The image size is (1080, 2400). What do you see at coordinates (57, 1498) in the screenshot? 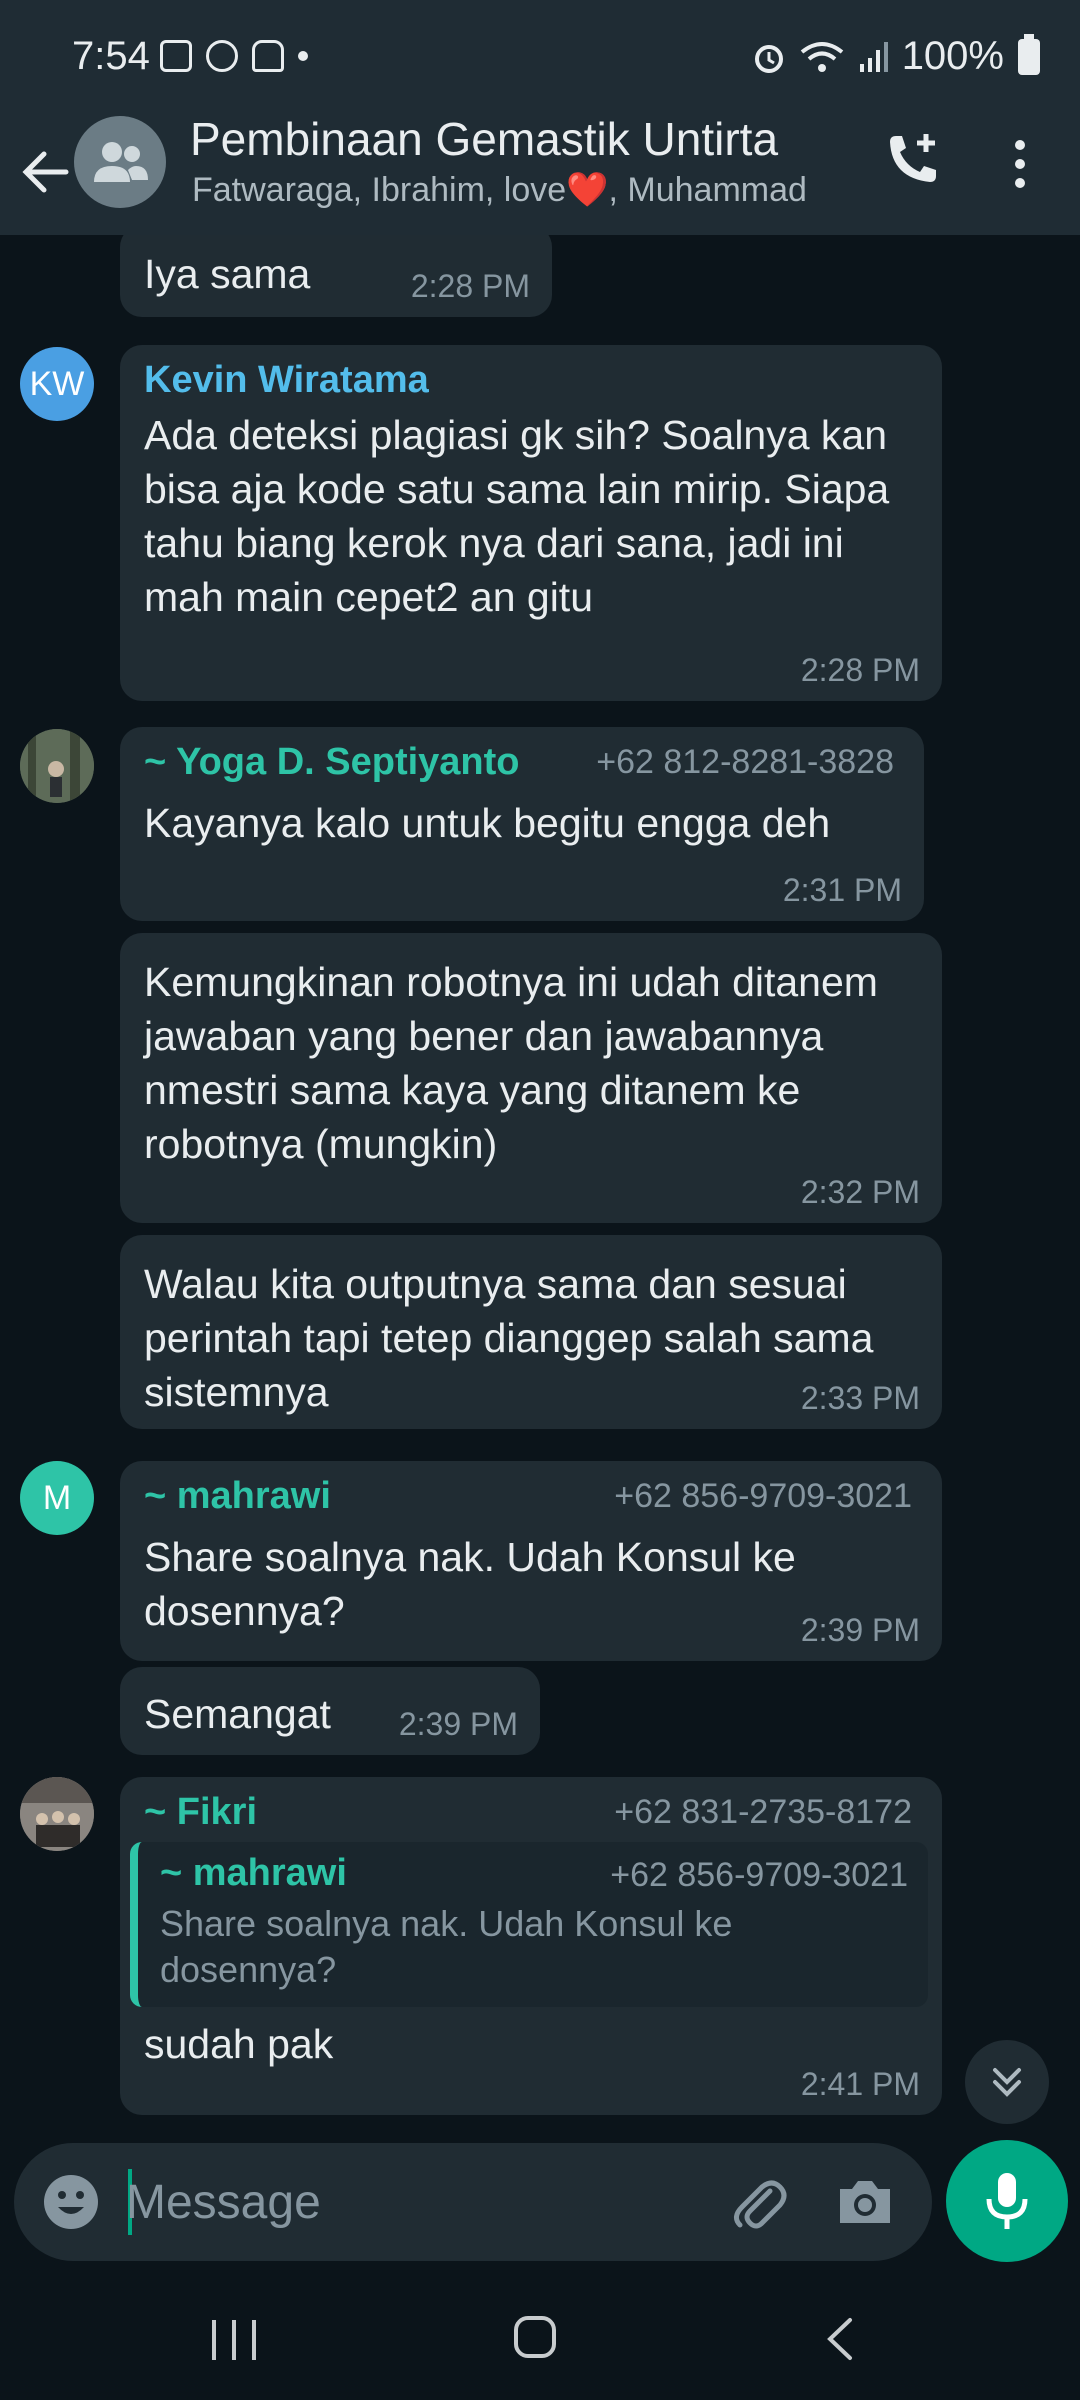
I see `avatar: M` at bounding box center [57, 1498].